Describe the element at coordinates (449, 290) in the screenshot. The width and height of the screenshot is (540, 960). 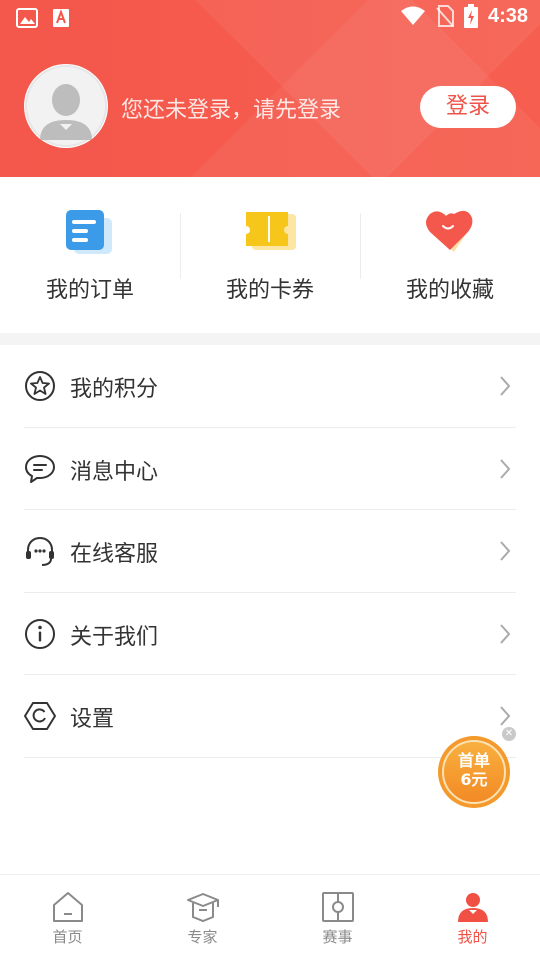
I see `quick-item-label: 我的收藏` at that location.